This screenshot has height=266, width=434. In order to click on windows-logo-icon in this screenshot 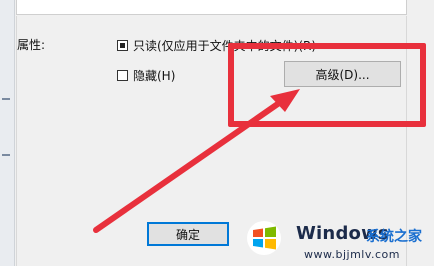, I will do `click(264, 238)`.